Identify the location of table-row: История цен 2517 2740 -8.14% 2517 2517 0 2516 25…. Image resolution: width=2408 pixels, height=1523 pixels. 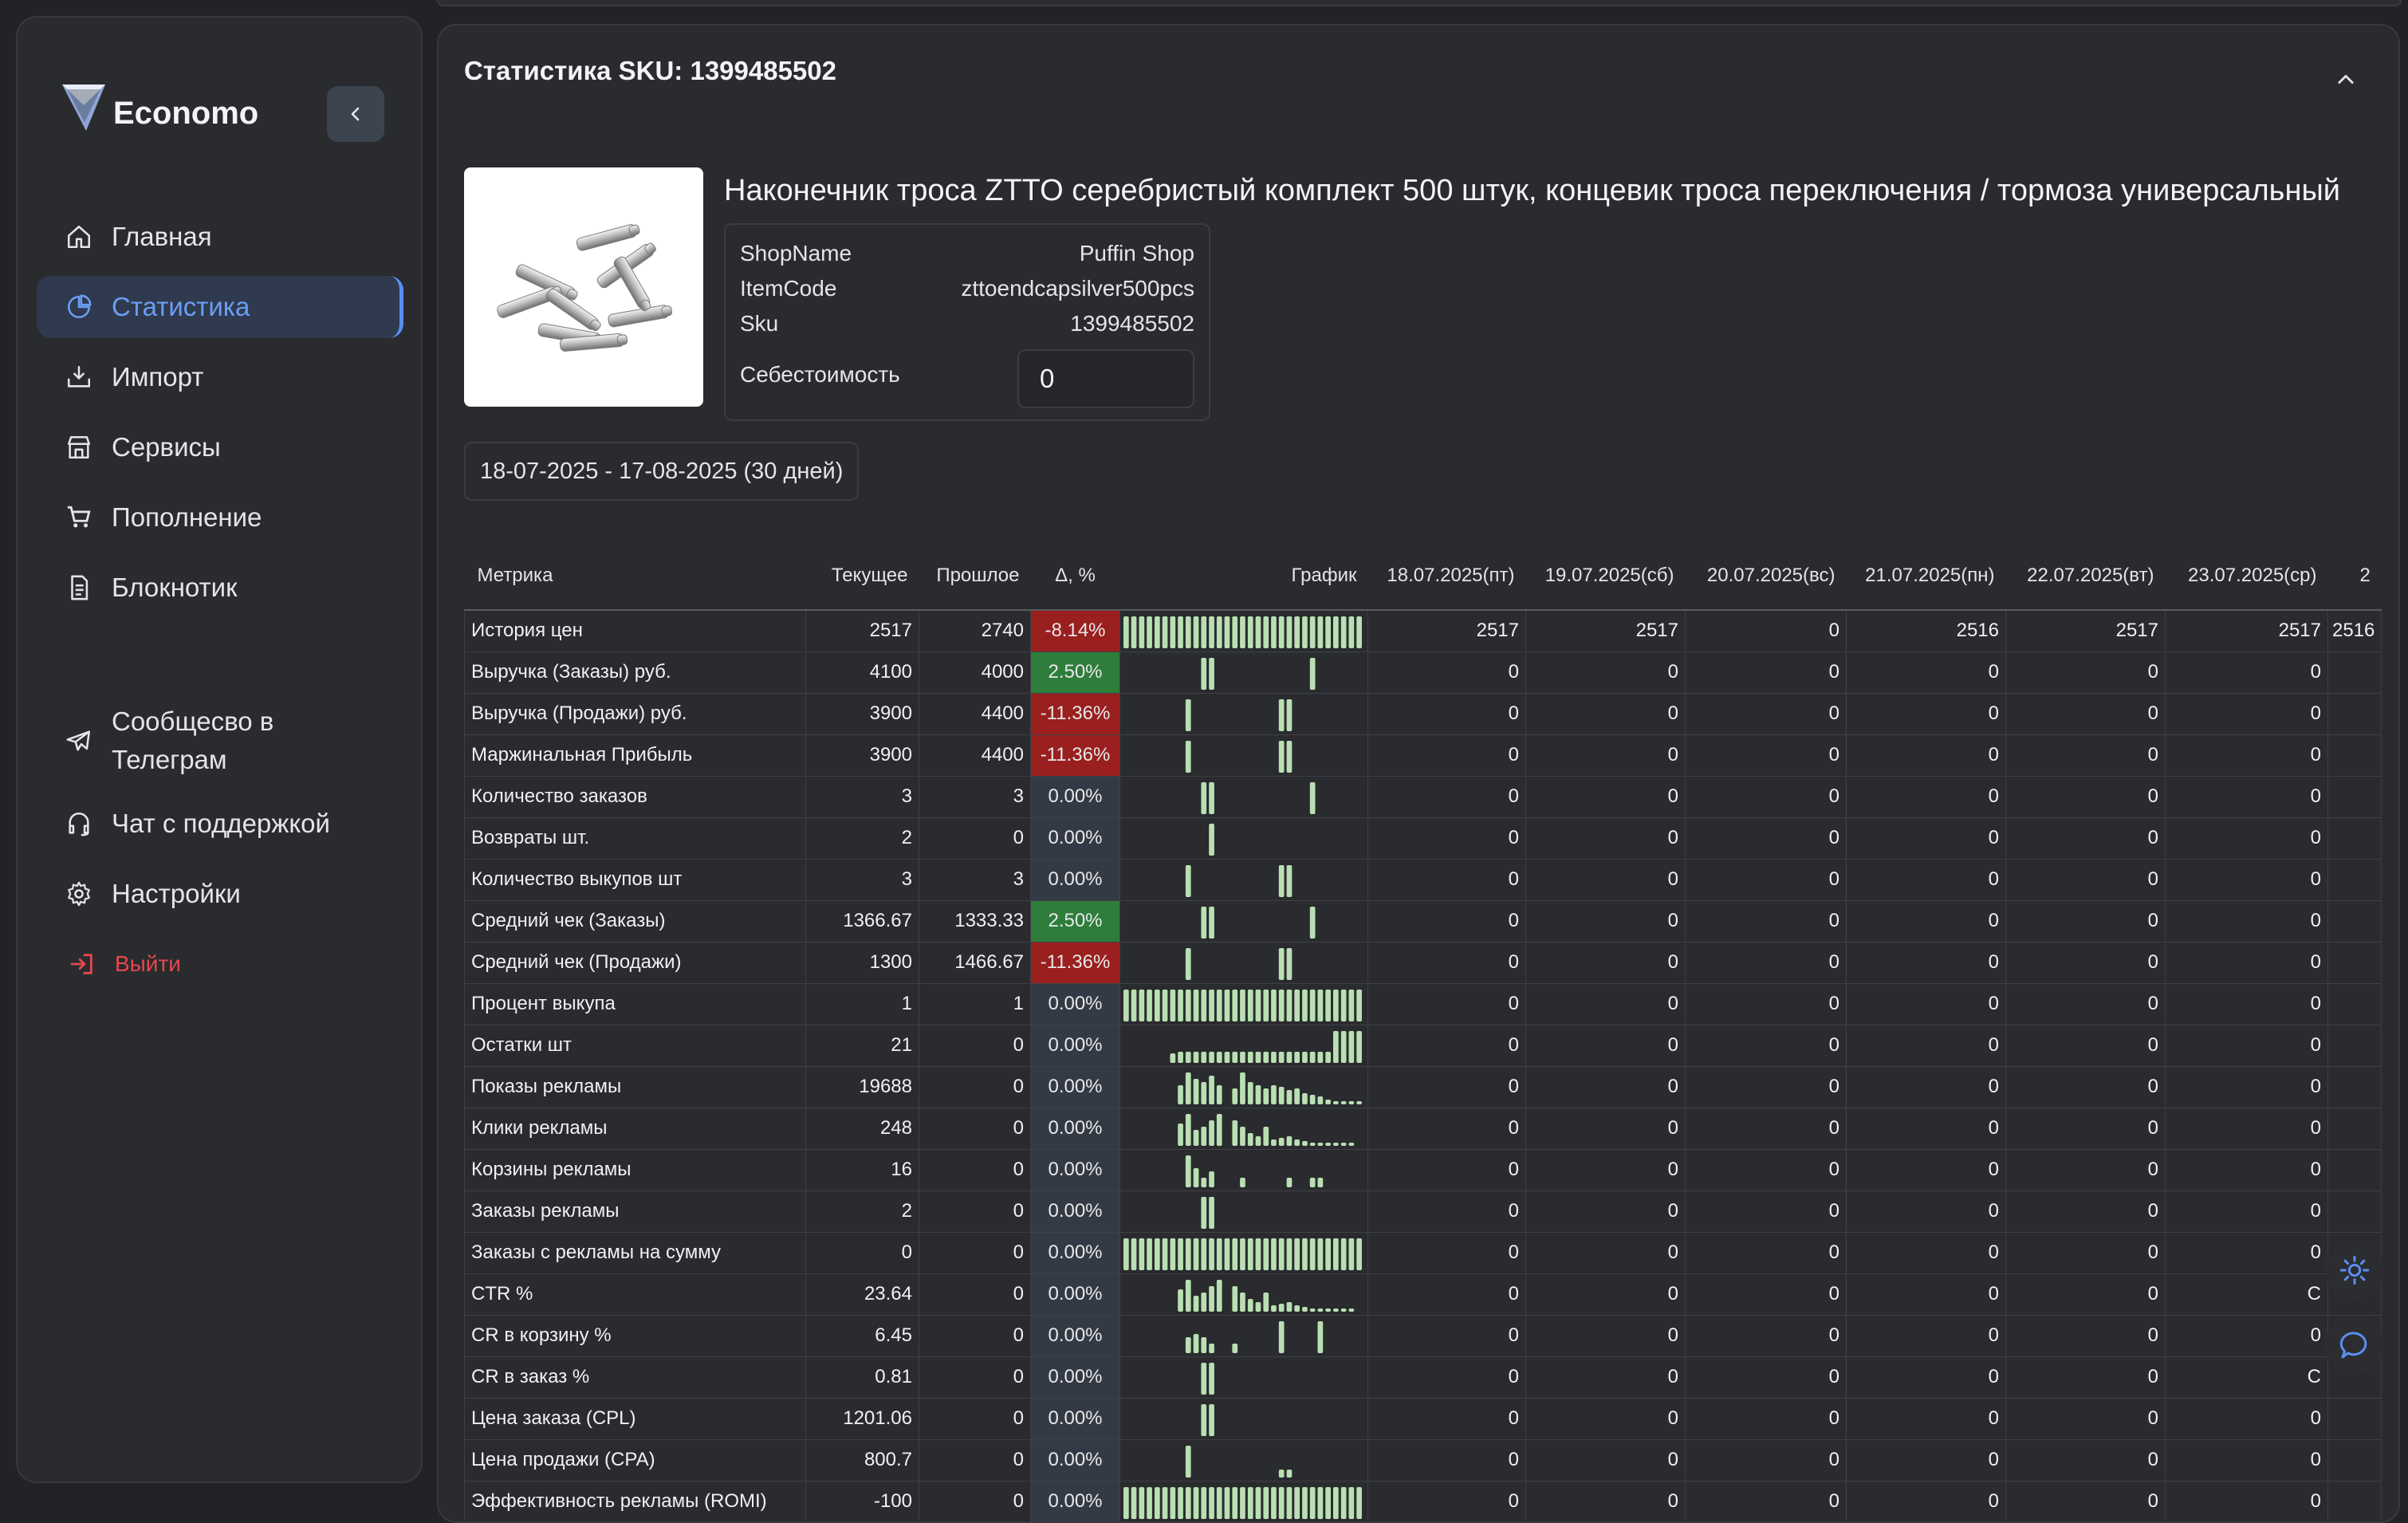
(1423, 630).